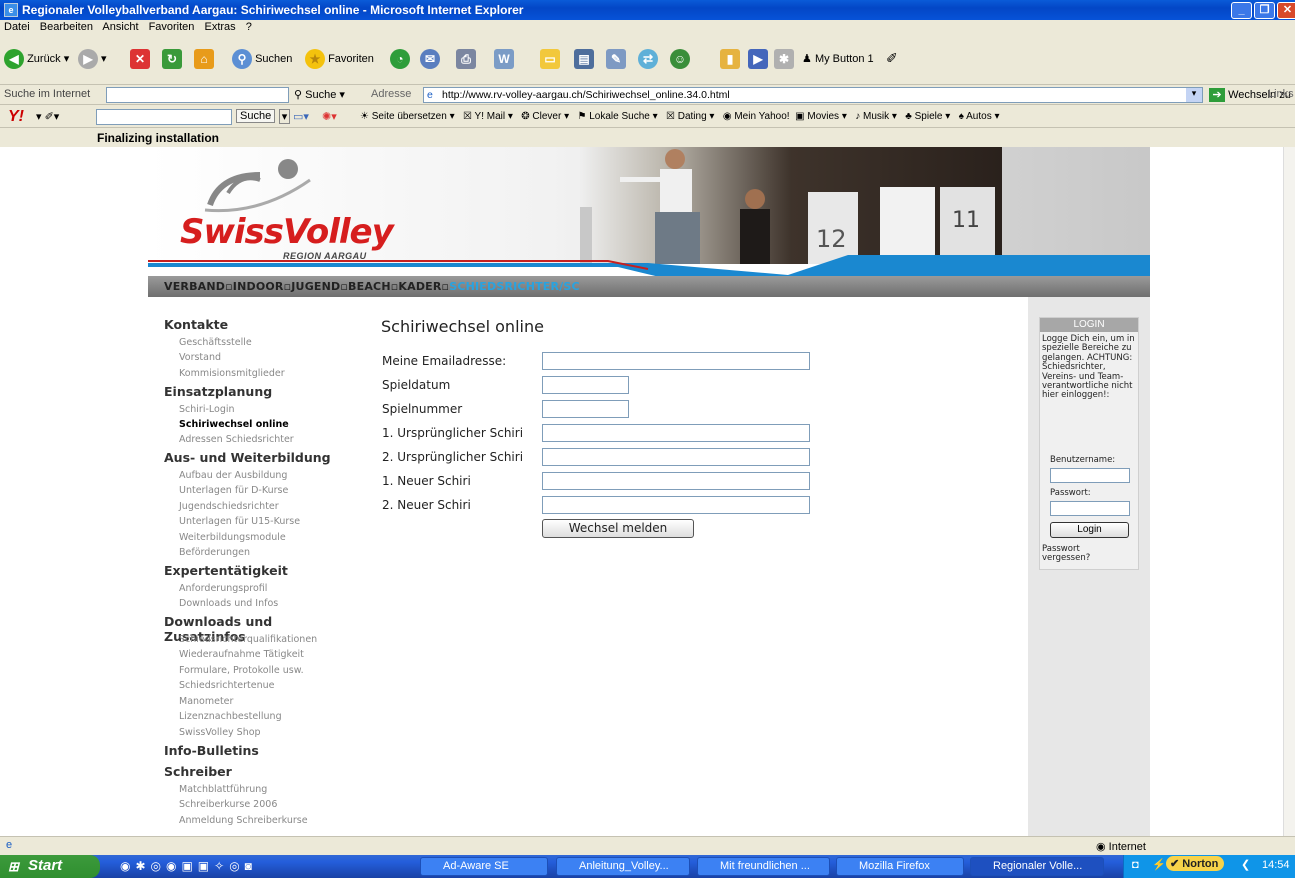  I want to click on orig-referee-2-field, so click(676, 457).